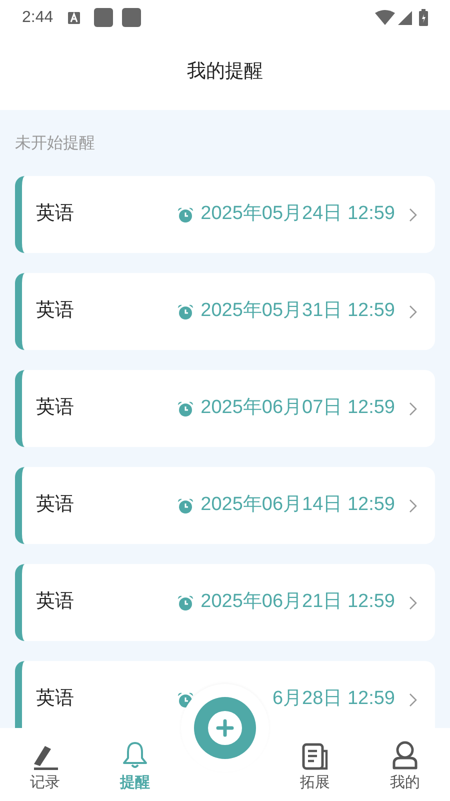 The width and height of the screenshot is (450, 801). I want to click on page-title: 我的提醒, so click(225, 72).